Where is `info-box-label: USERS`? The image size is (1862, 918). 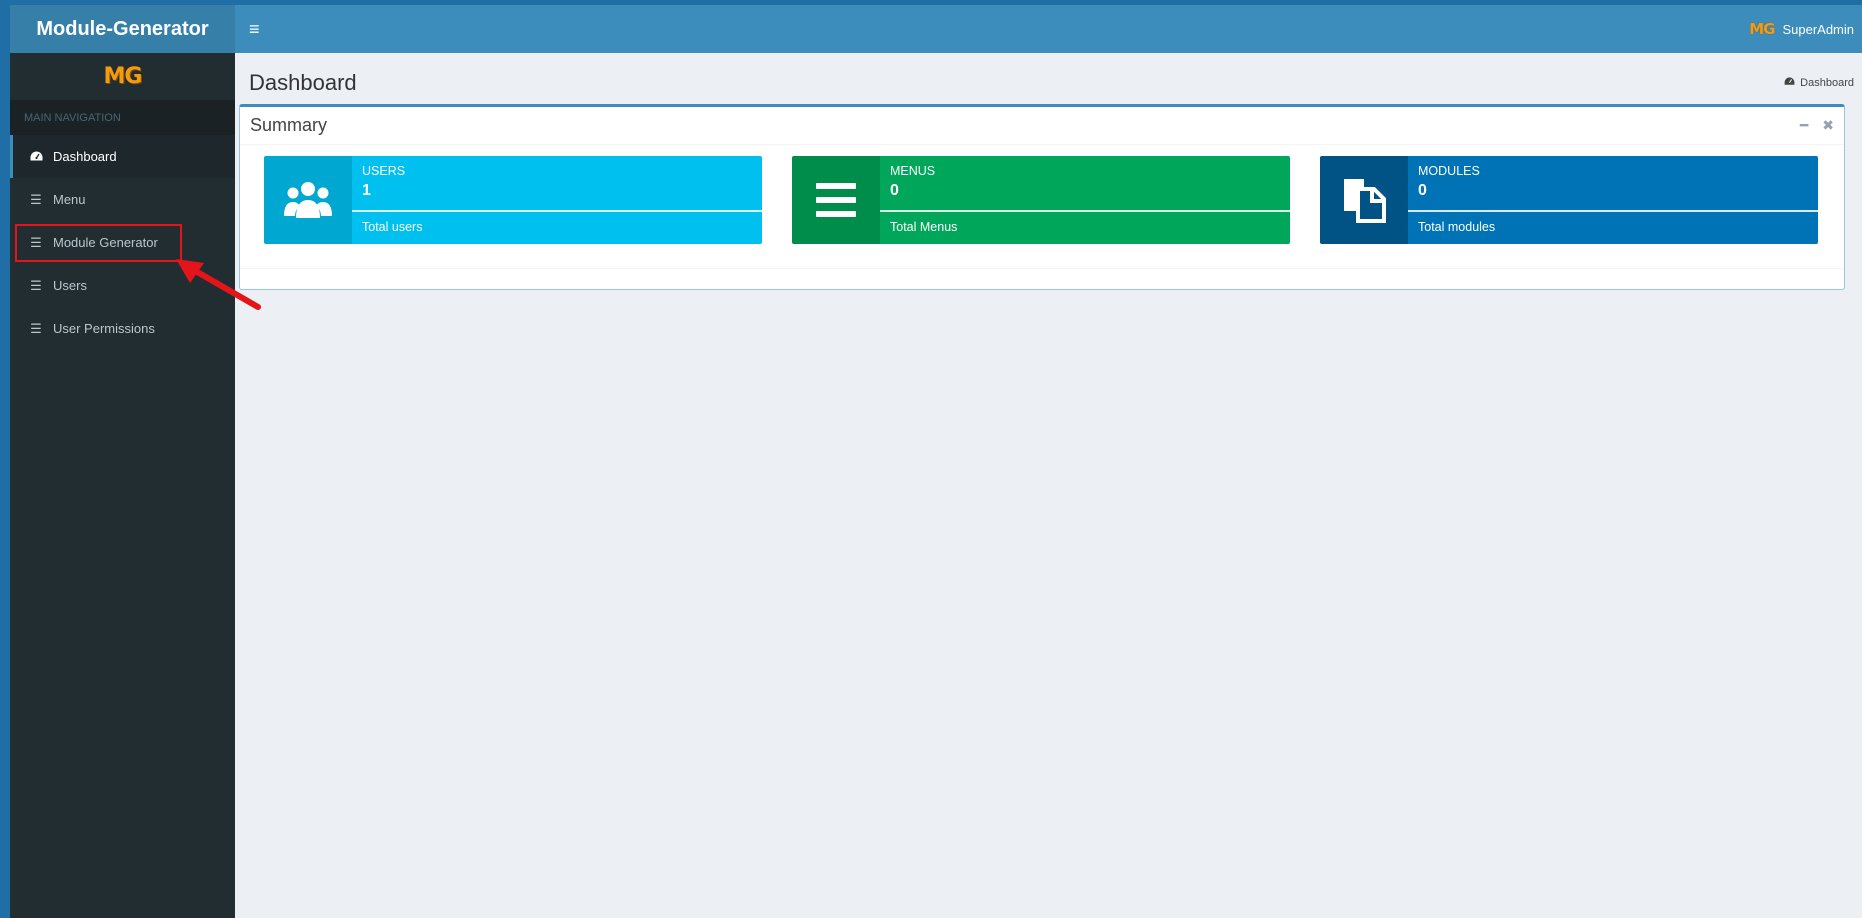
info-box-label: USERS is located at coordinates (384, 171).